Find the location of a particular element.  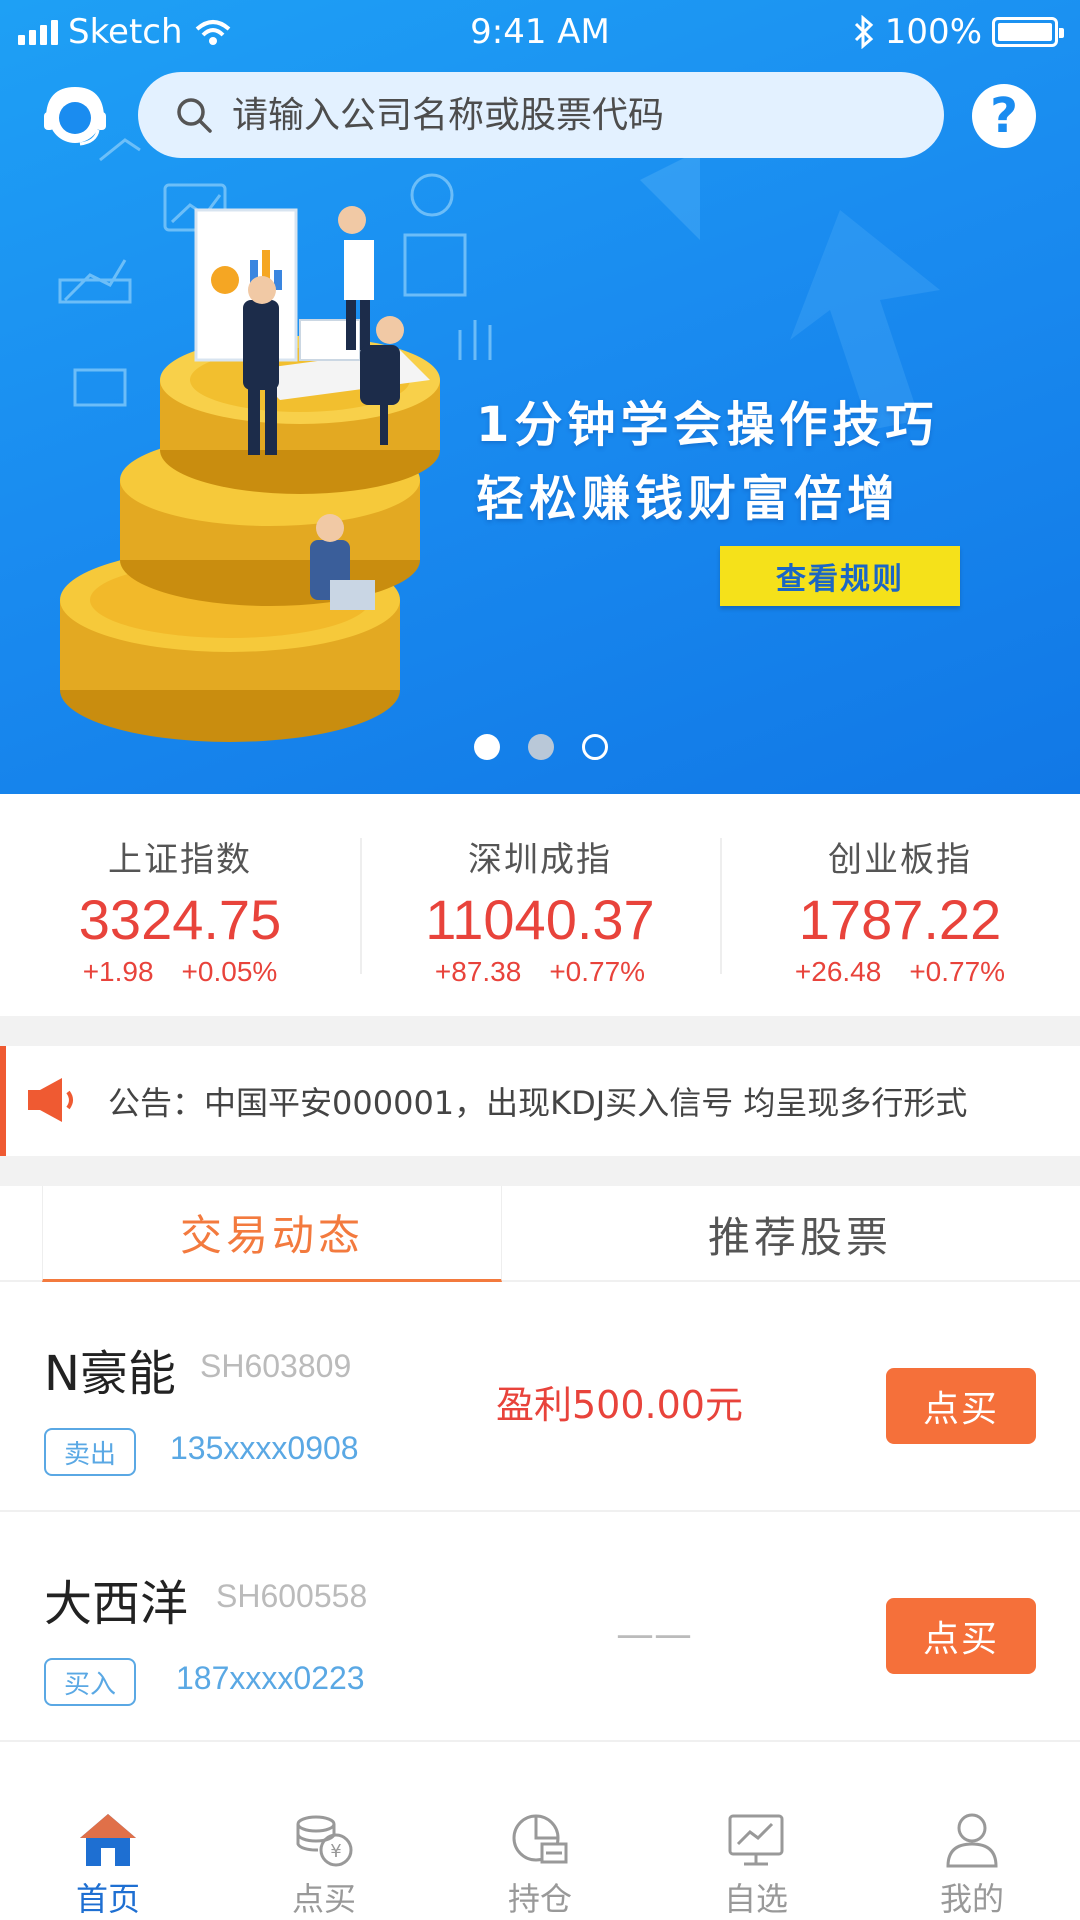

user-icon is located at coordinates (972, 1840).